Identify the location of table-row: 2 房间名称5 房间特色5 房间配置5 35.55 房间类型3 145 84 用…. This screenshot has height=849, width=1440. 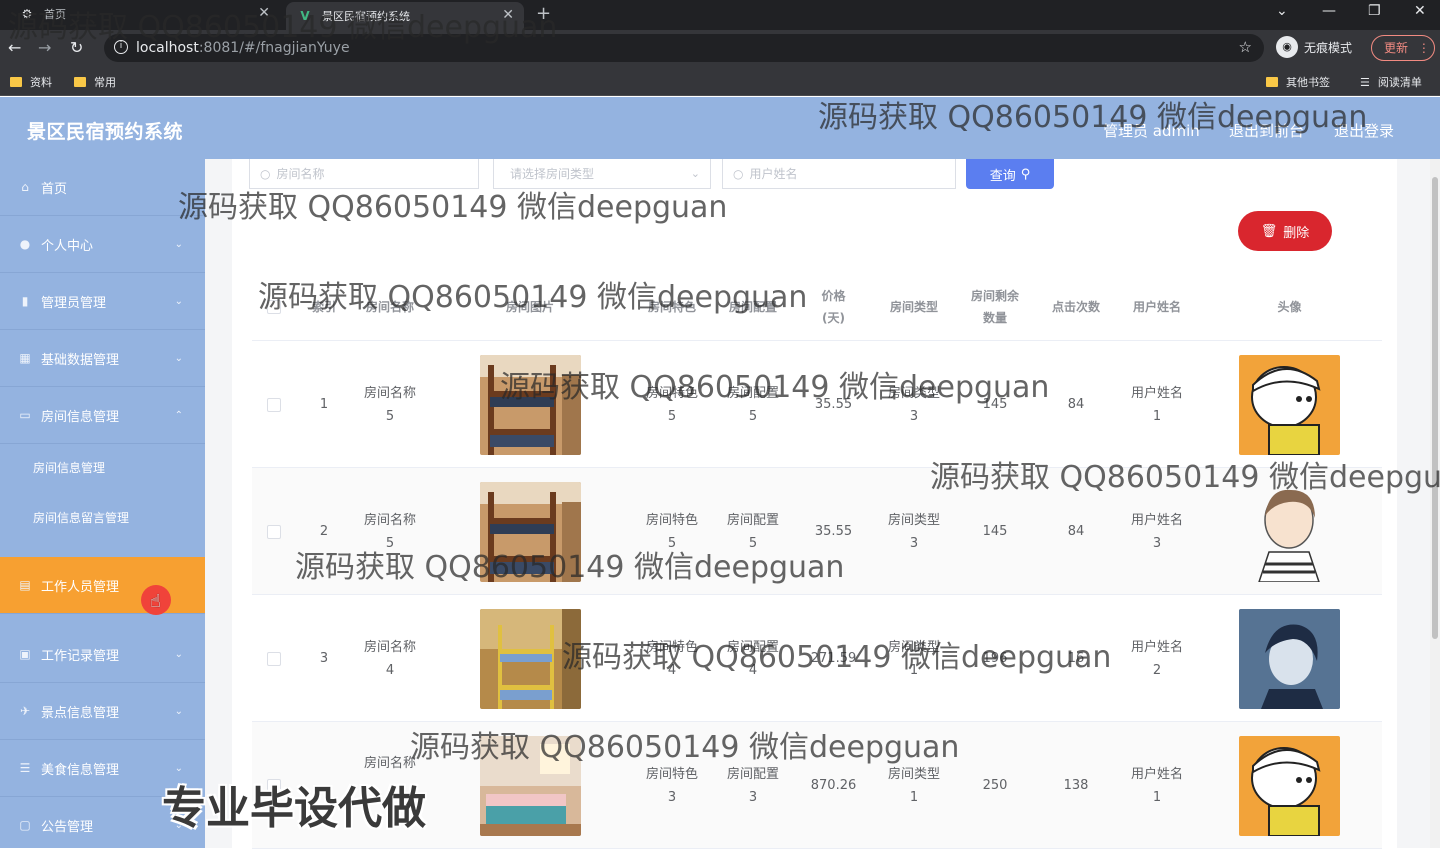
(817, 531).